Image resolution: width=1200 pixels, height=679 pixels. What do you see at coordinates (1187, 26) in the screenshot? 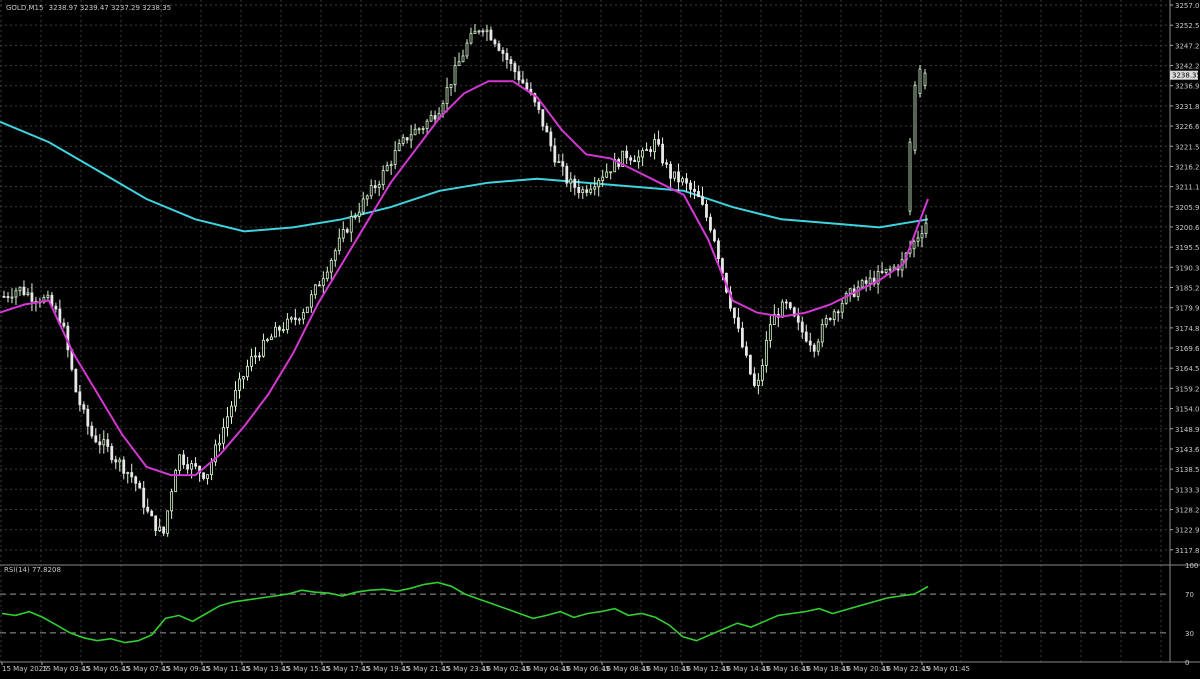
I see `y-tick-label: 3252.55` at bounding box center [1187, 26].